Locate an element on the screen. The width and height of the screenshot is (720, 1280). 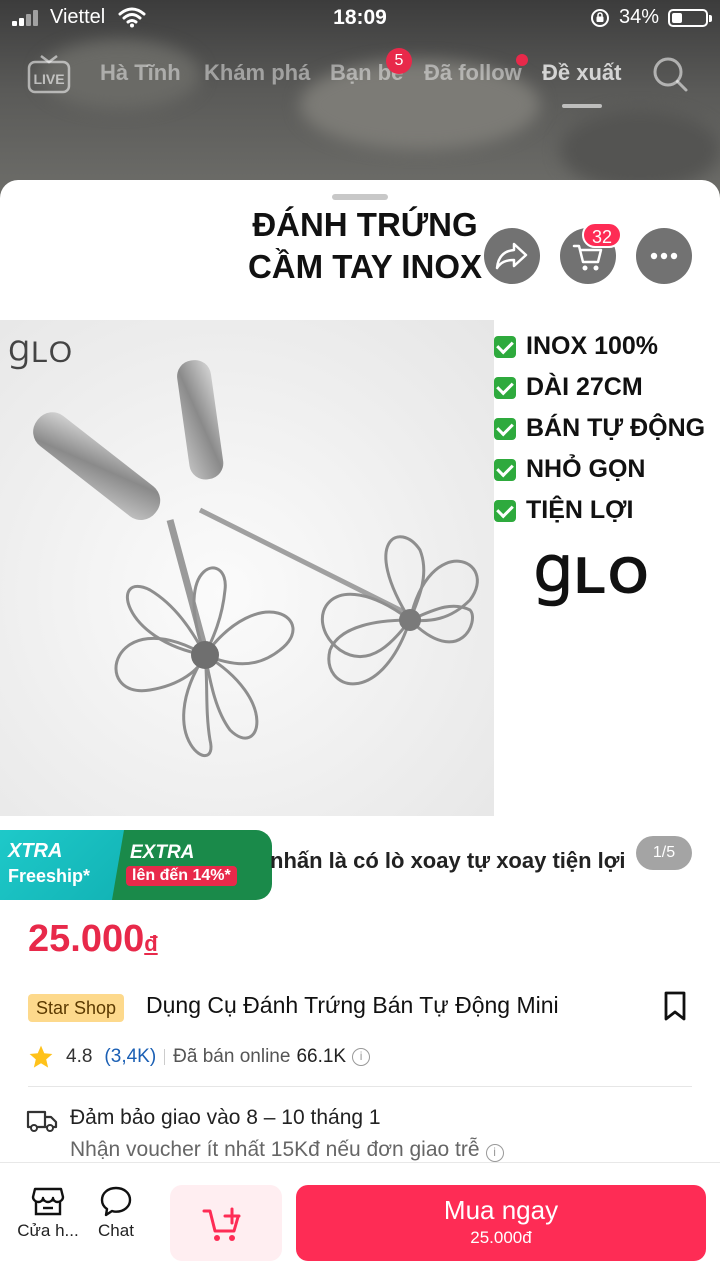
shop-icon is located at coordinates (48, 1201).